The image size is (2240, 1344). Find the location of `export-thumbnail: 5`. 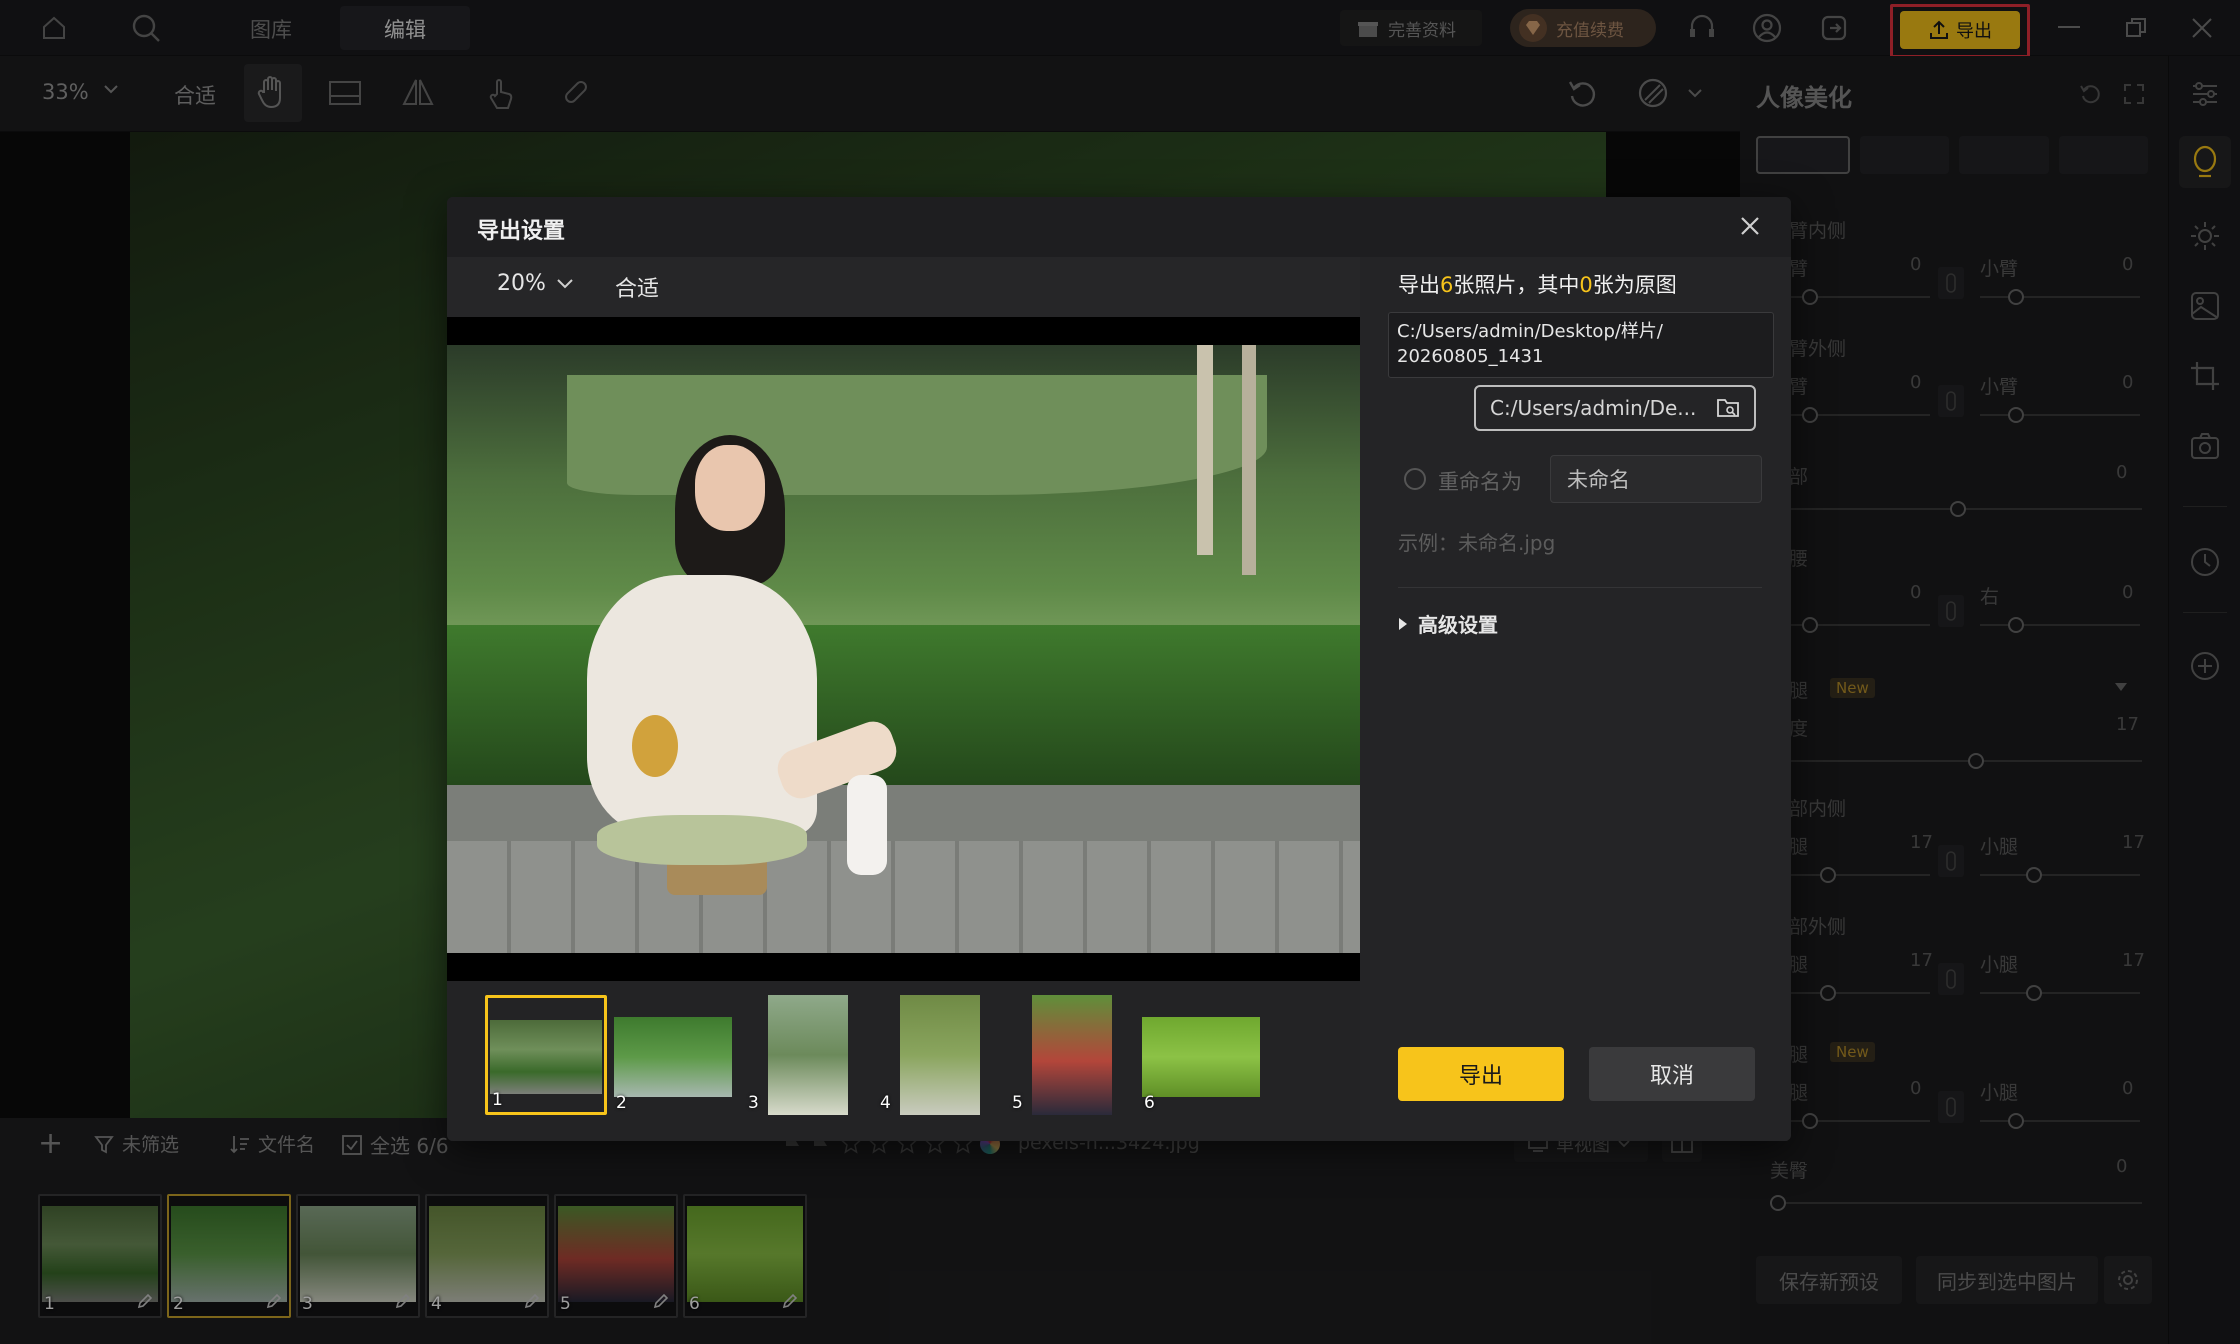

export-thumbnail: 5 is located at coordinates (1069, 1055).